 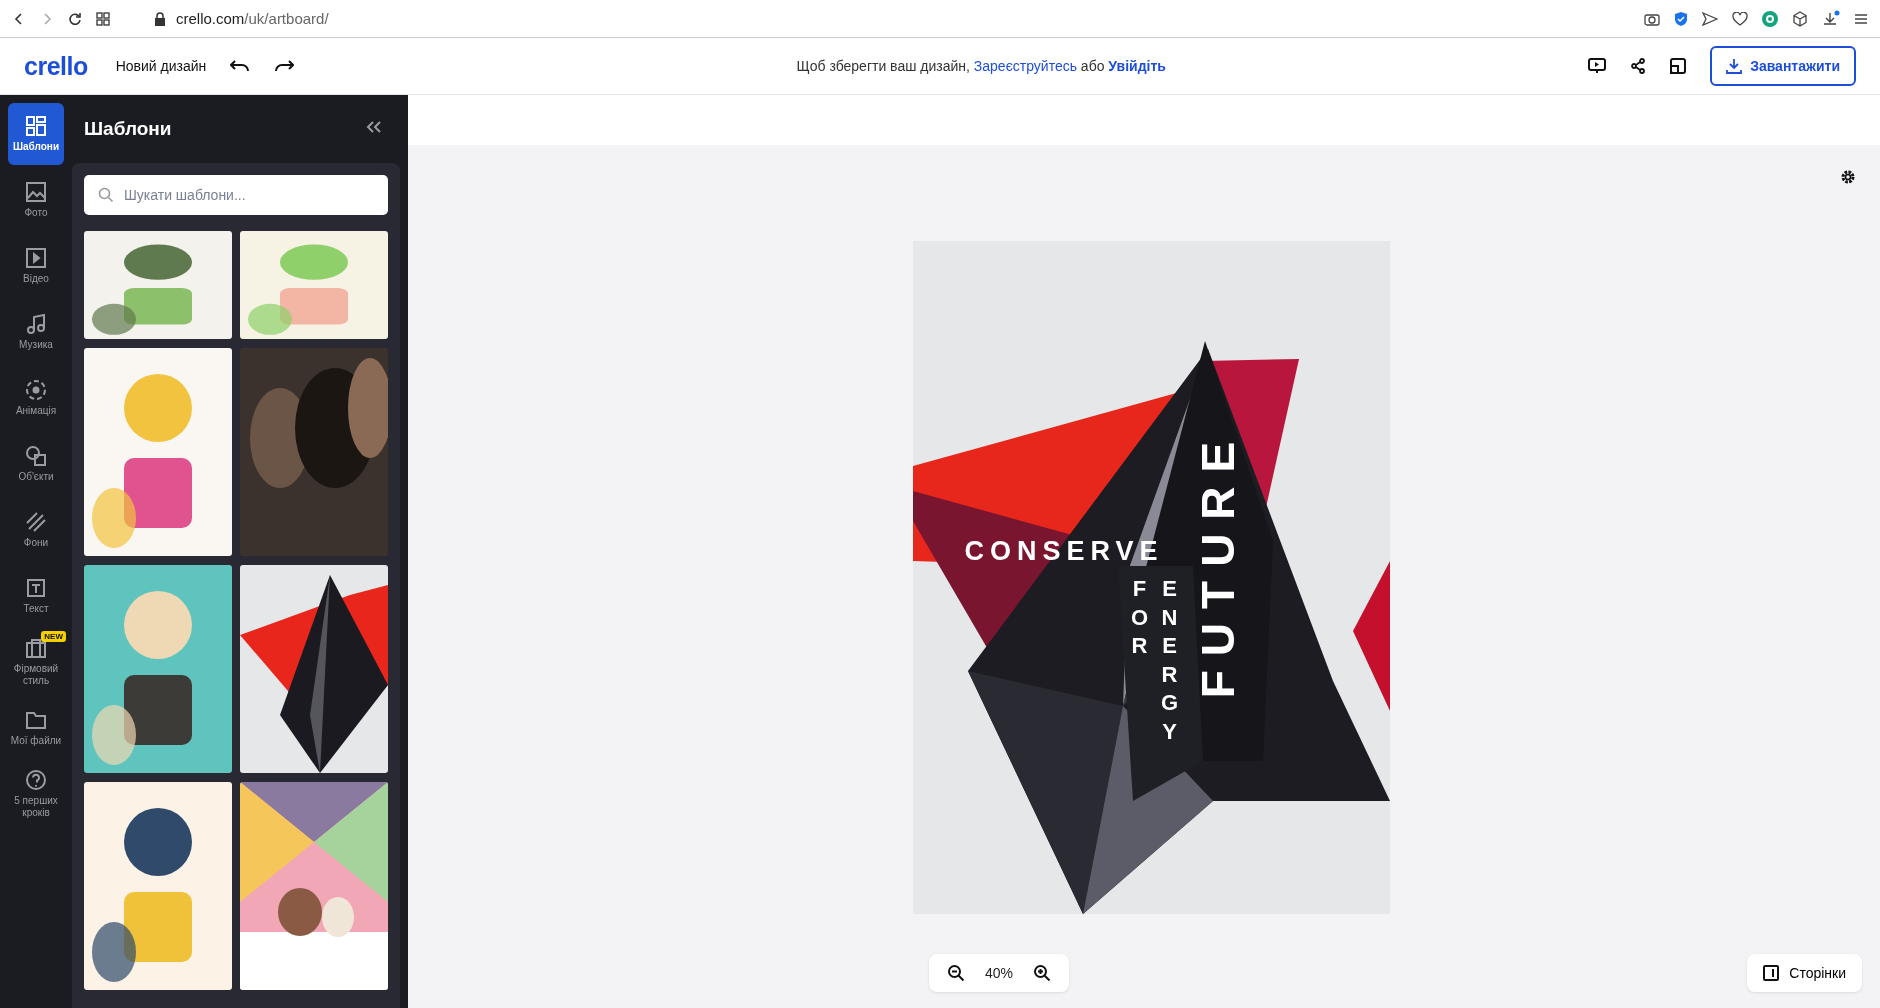 I want to click on sidebar-item: Текст, so click(x=36, y=596).